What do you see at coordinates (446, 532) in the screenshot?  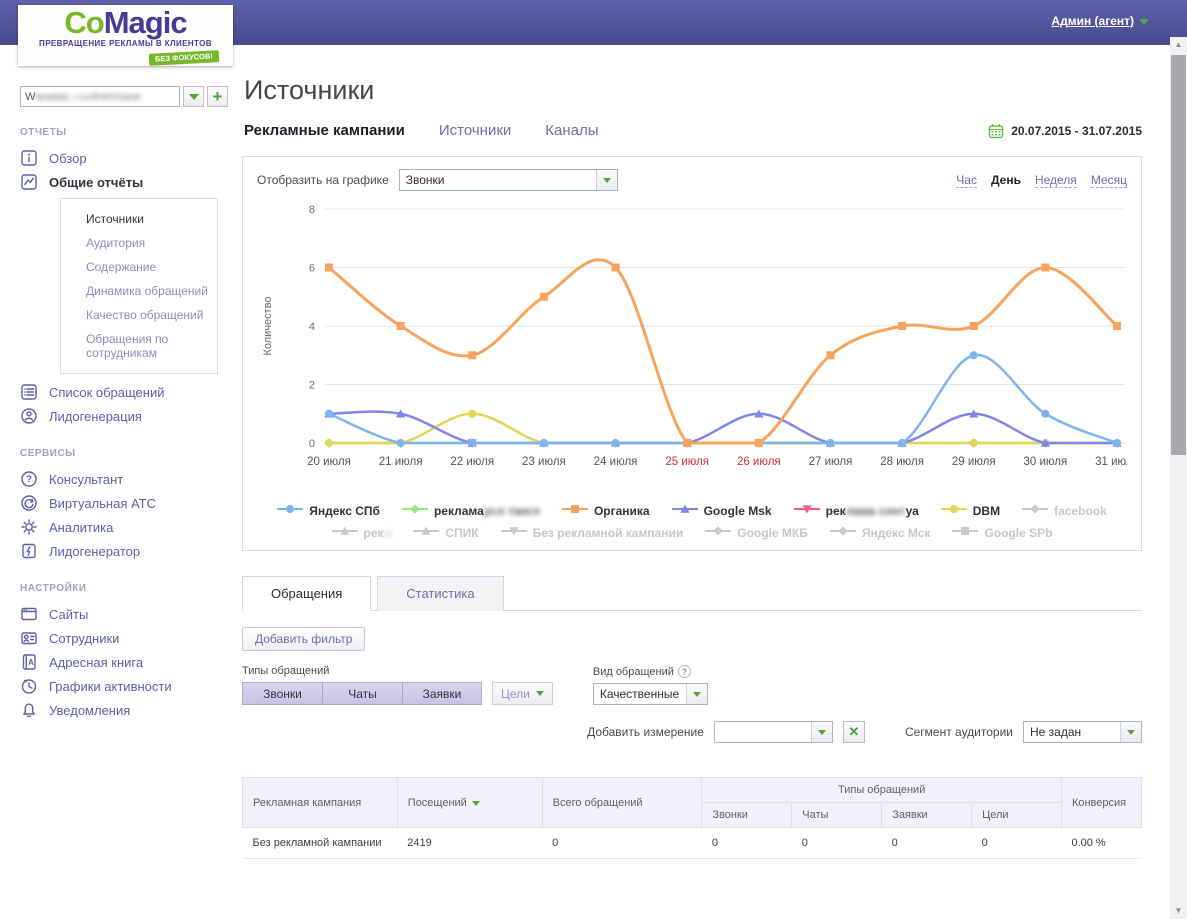 I see `legend-item: СПИК` at bounding box center [446, 532].